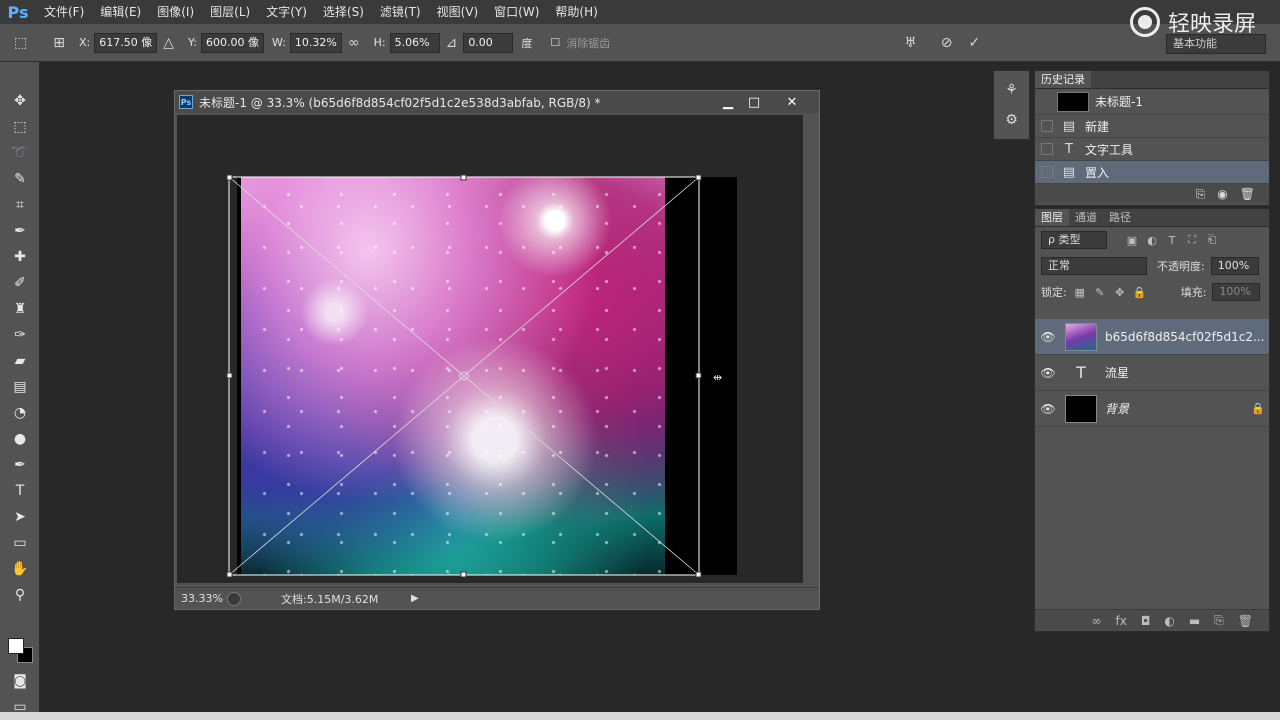 Image resolution: width=1280 pixels, height=720 pixels. What do you see at coordinates (20, 335) in the screenshot?
I see `history-brush-tool-icon: ✑` at bounding box center [20, 335].